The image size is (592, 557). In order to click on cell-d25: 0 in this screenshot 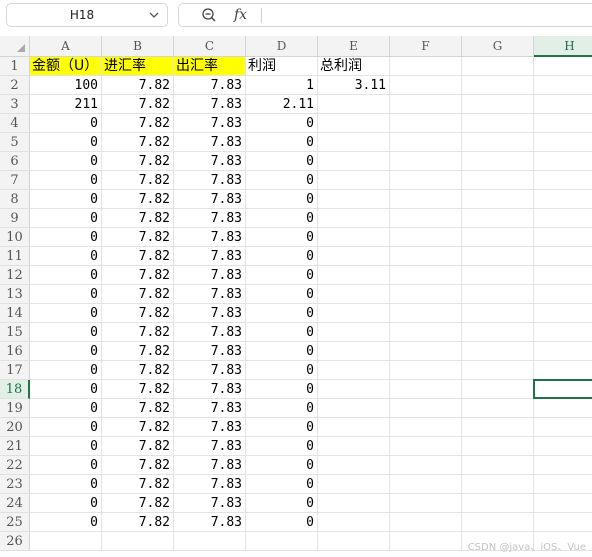, I will do `click(282, 522)`.